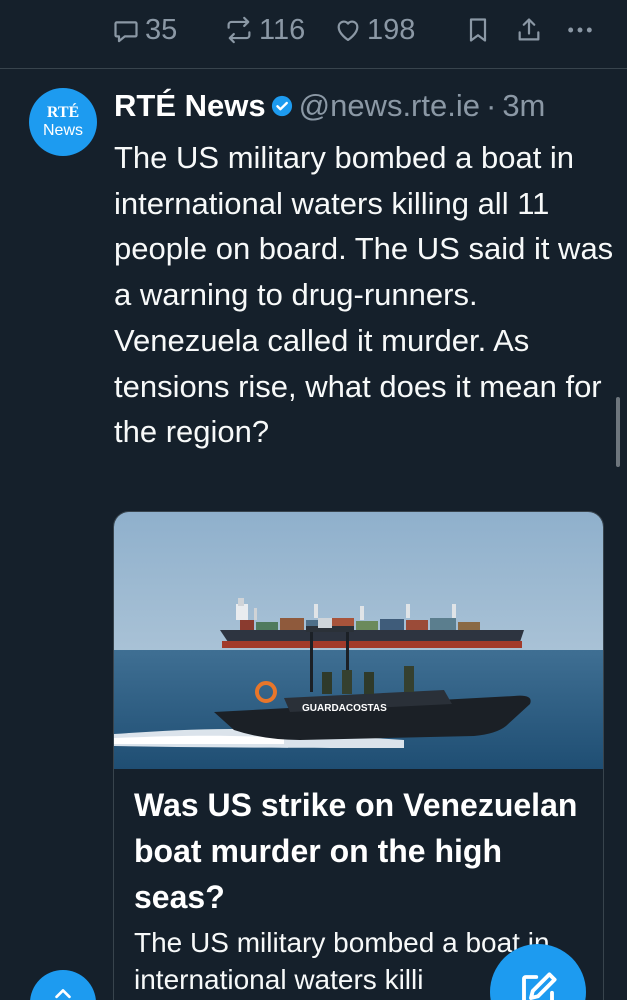 This screenshot has width=627, height=1000. I want to click on boat-label: GUARDACOSTAS, so click(344, 708).